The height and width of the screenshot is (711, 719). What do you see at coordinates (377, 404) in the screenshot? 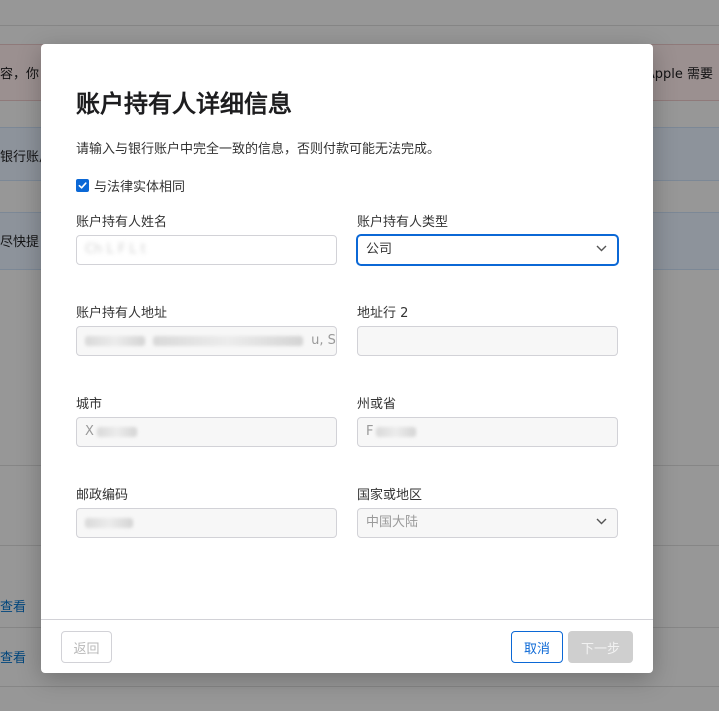
I see `state-label: 州或省` at bounding box center [377, 404].